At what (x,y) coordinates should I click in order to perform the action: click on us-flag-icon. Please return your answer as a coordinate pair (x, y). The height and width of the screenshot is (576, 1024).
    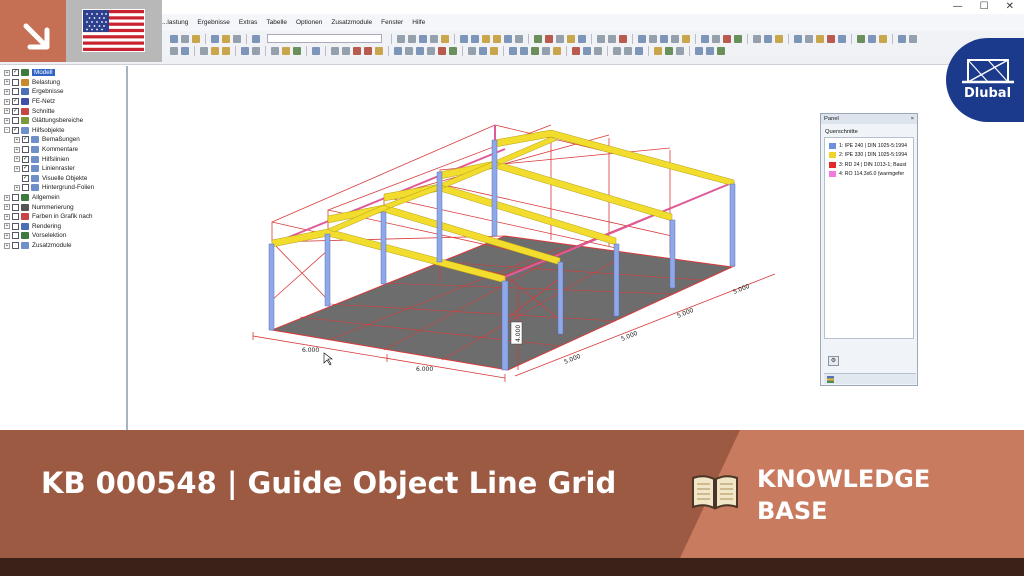
    Looking at the image, I should click on (113, 30).